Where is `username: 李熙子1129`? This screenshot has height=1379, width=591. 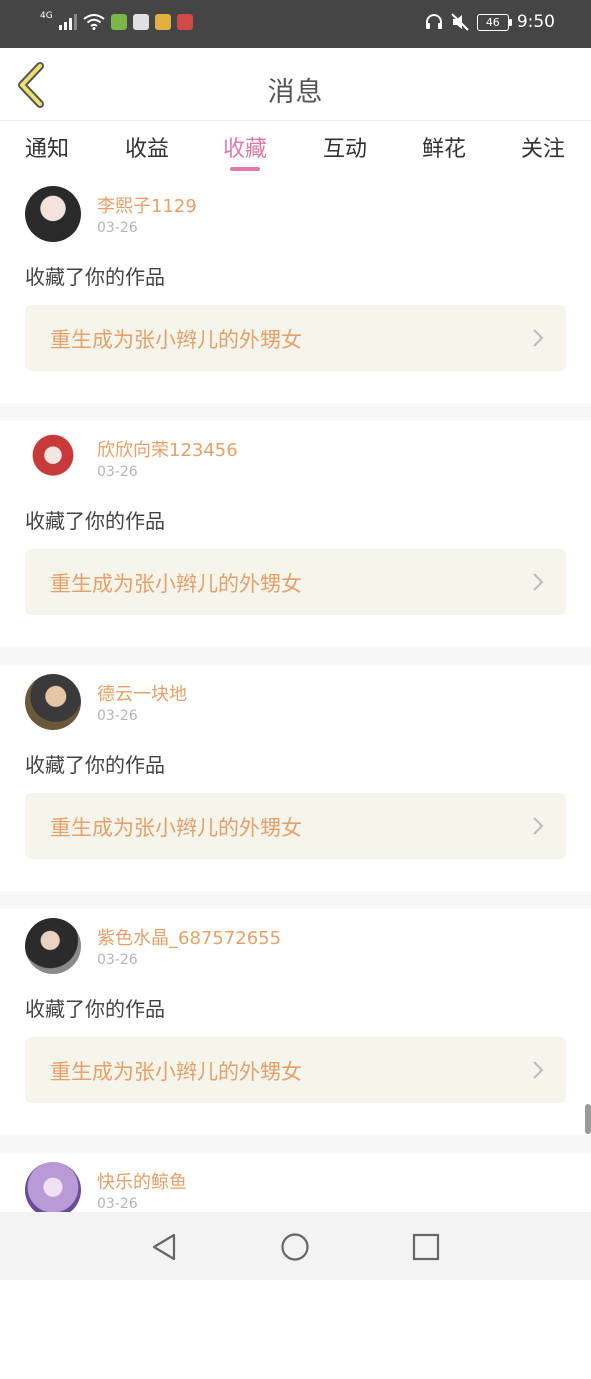 username: 李熙子1129 is located at coordinates (147, 205).